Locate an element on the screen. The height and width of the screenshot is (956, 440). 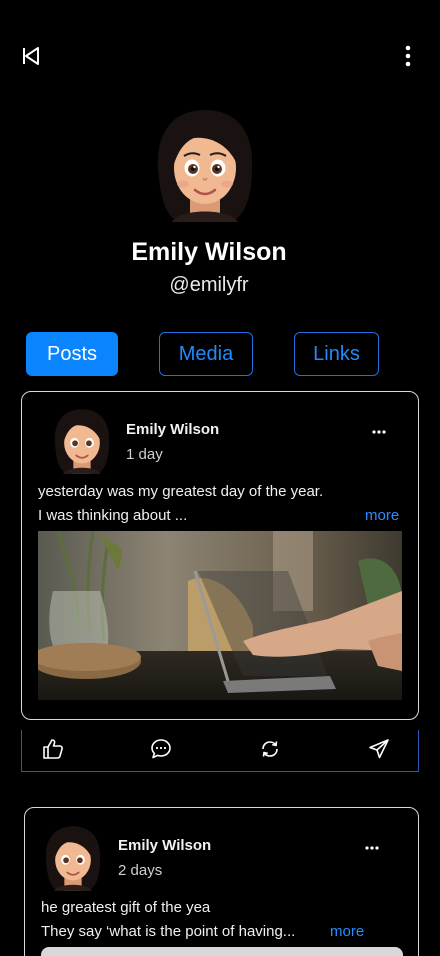
tab-media: Media is located at coordinates (206, 354).